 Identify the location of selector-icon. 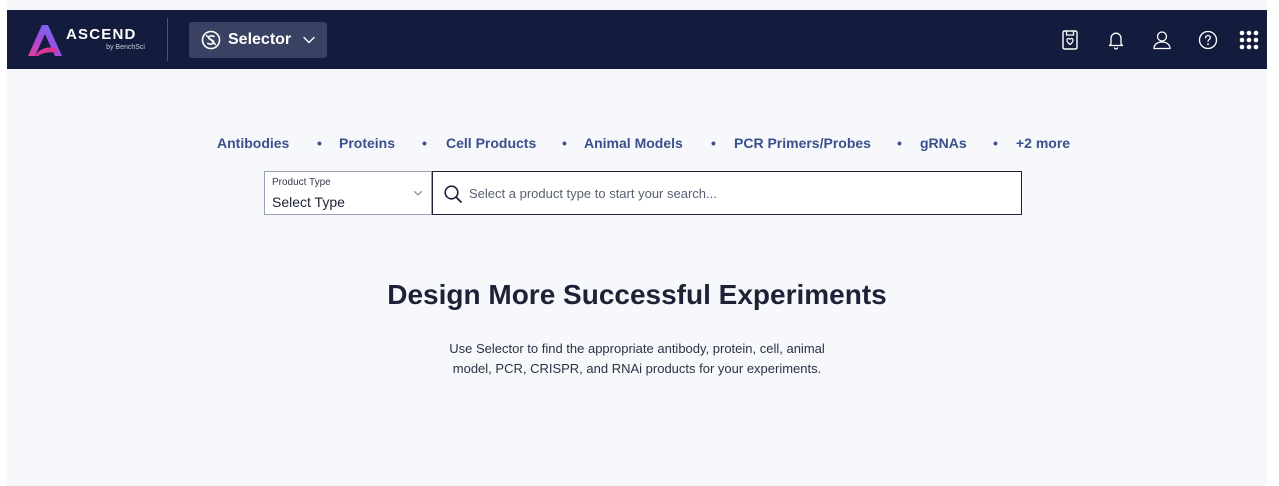
(211, 40).